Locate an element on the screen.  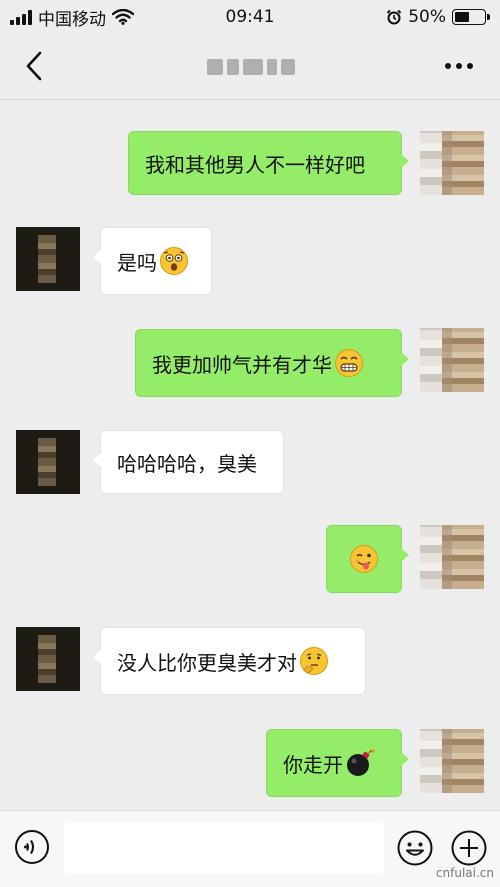
chevron-left-icon is located at coordinates (36, 66).